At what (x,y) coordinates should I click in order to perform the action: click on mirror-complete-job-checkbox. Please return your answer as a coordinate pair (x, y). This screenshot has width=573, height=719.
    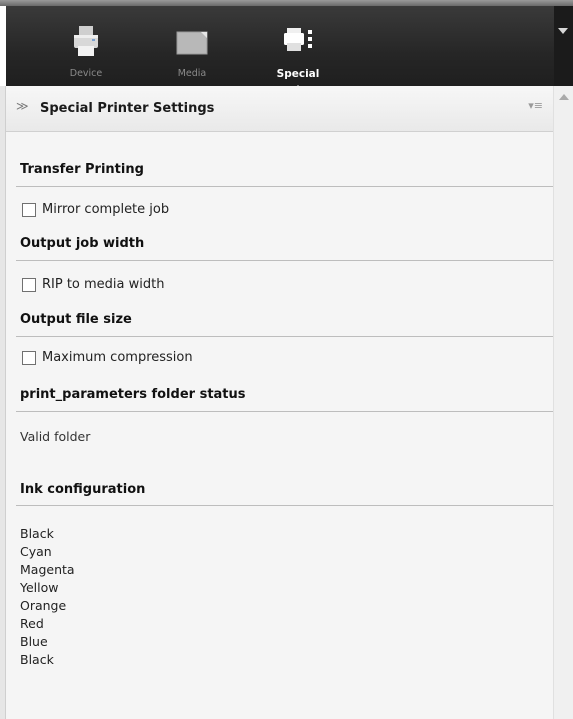
    Looking at the image, I should click on (29, 210).